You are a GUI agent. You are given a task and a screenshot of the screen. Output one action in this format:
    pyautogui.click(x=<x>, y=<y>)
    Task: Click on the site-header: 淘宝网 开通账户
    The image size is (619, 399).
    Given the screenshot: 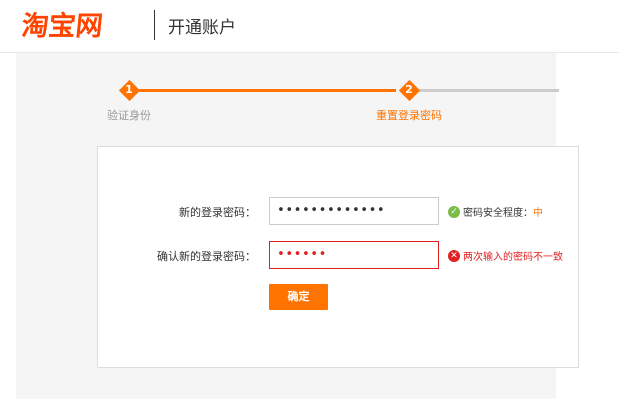 What is the action you would take?
    pyautogui.click(x=309, y=26)
    